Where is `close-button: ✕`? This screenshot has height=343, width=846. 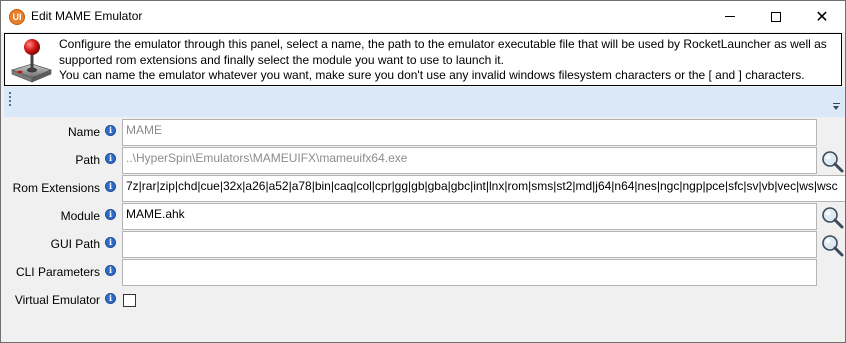 close-button: ✕ is located at coordinates (822, 16).